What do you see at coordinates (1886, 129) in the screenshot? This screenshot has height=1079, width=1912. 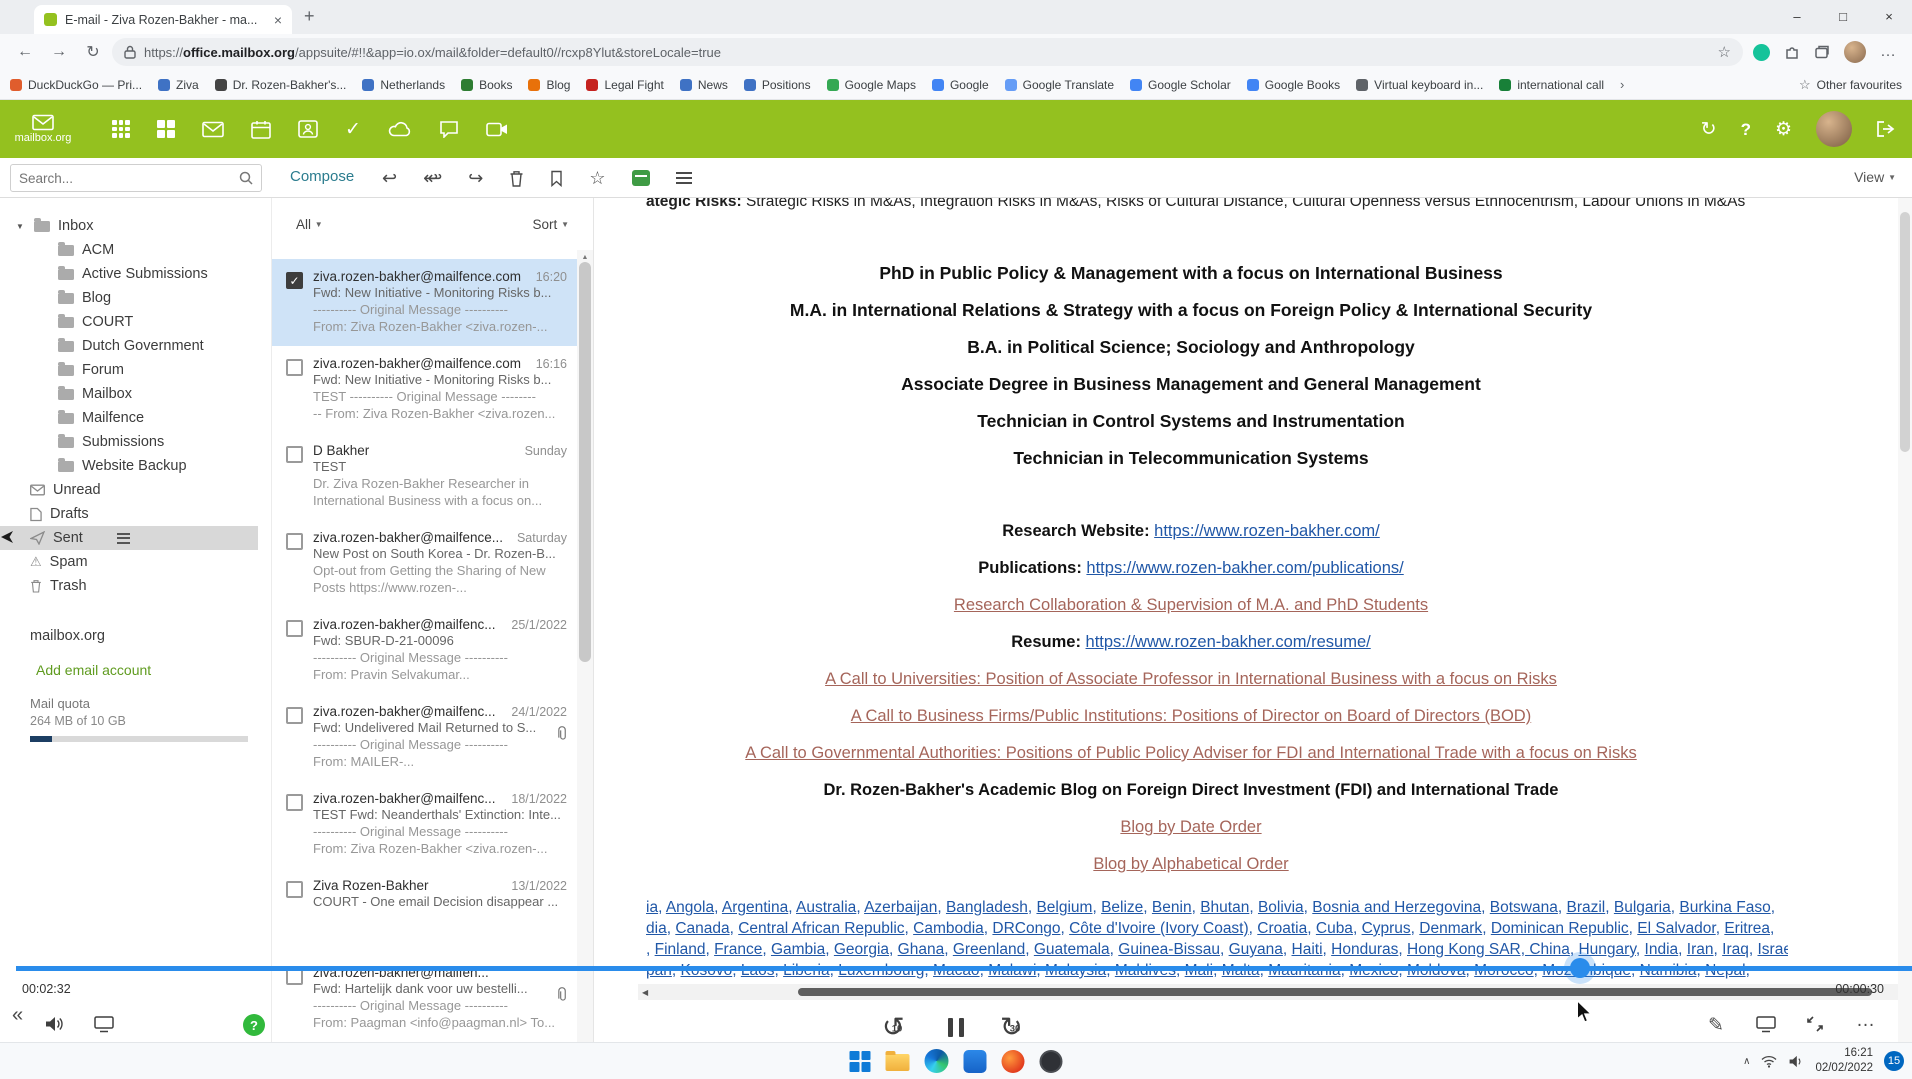 I see `logout-icon` at bounding box center [1886, 129].